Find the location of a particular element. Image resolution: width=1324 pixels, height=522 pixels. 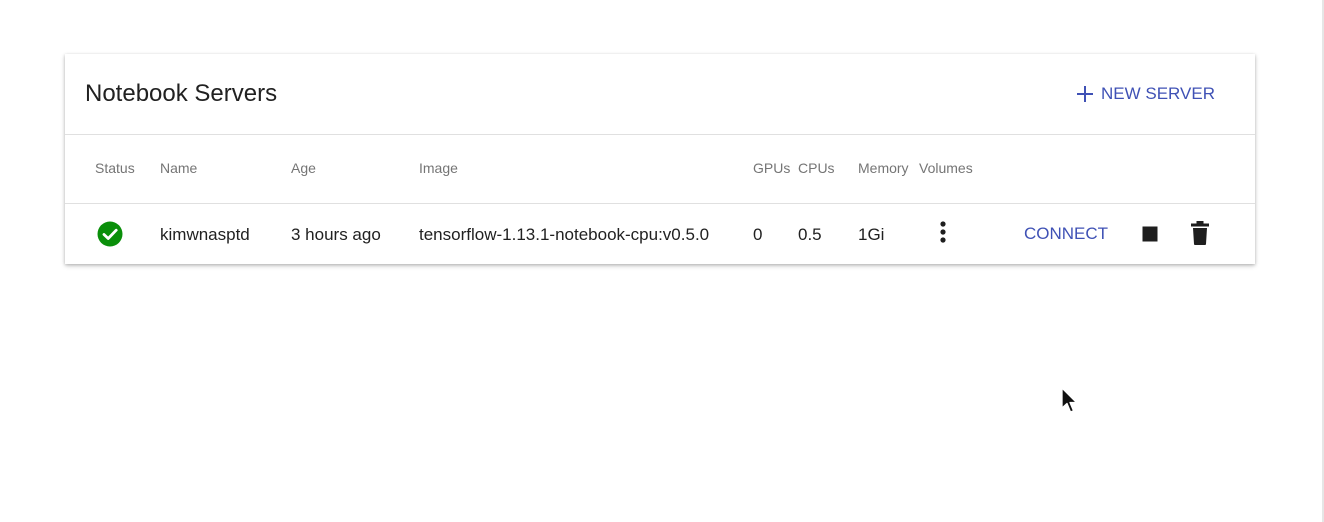

server-image: tensorflow-1.13.1-notebook-cpu:v0.5.0 is located at coordinates (564, 234).